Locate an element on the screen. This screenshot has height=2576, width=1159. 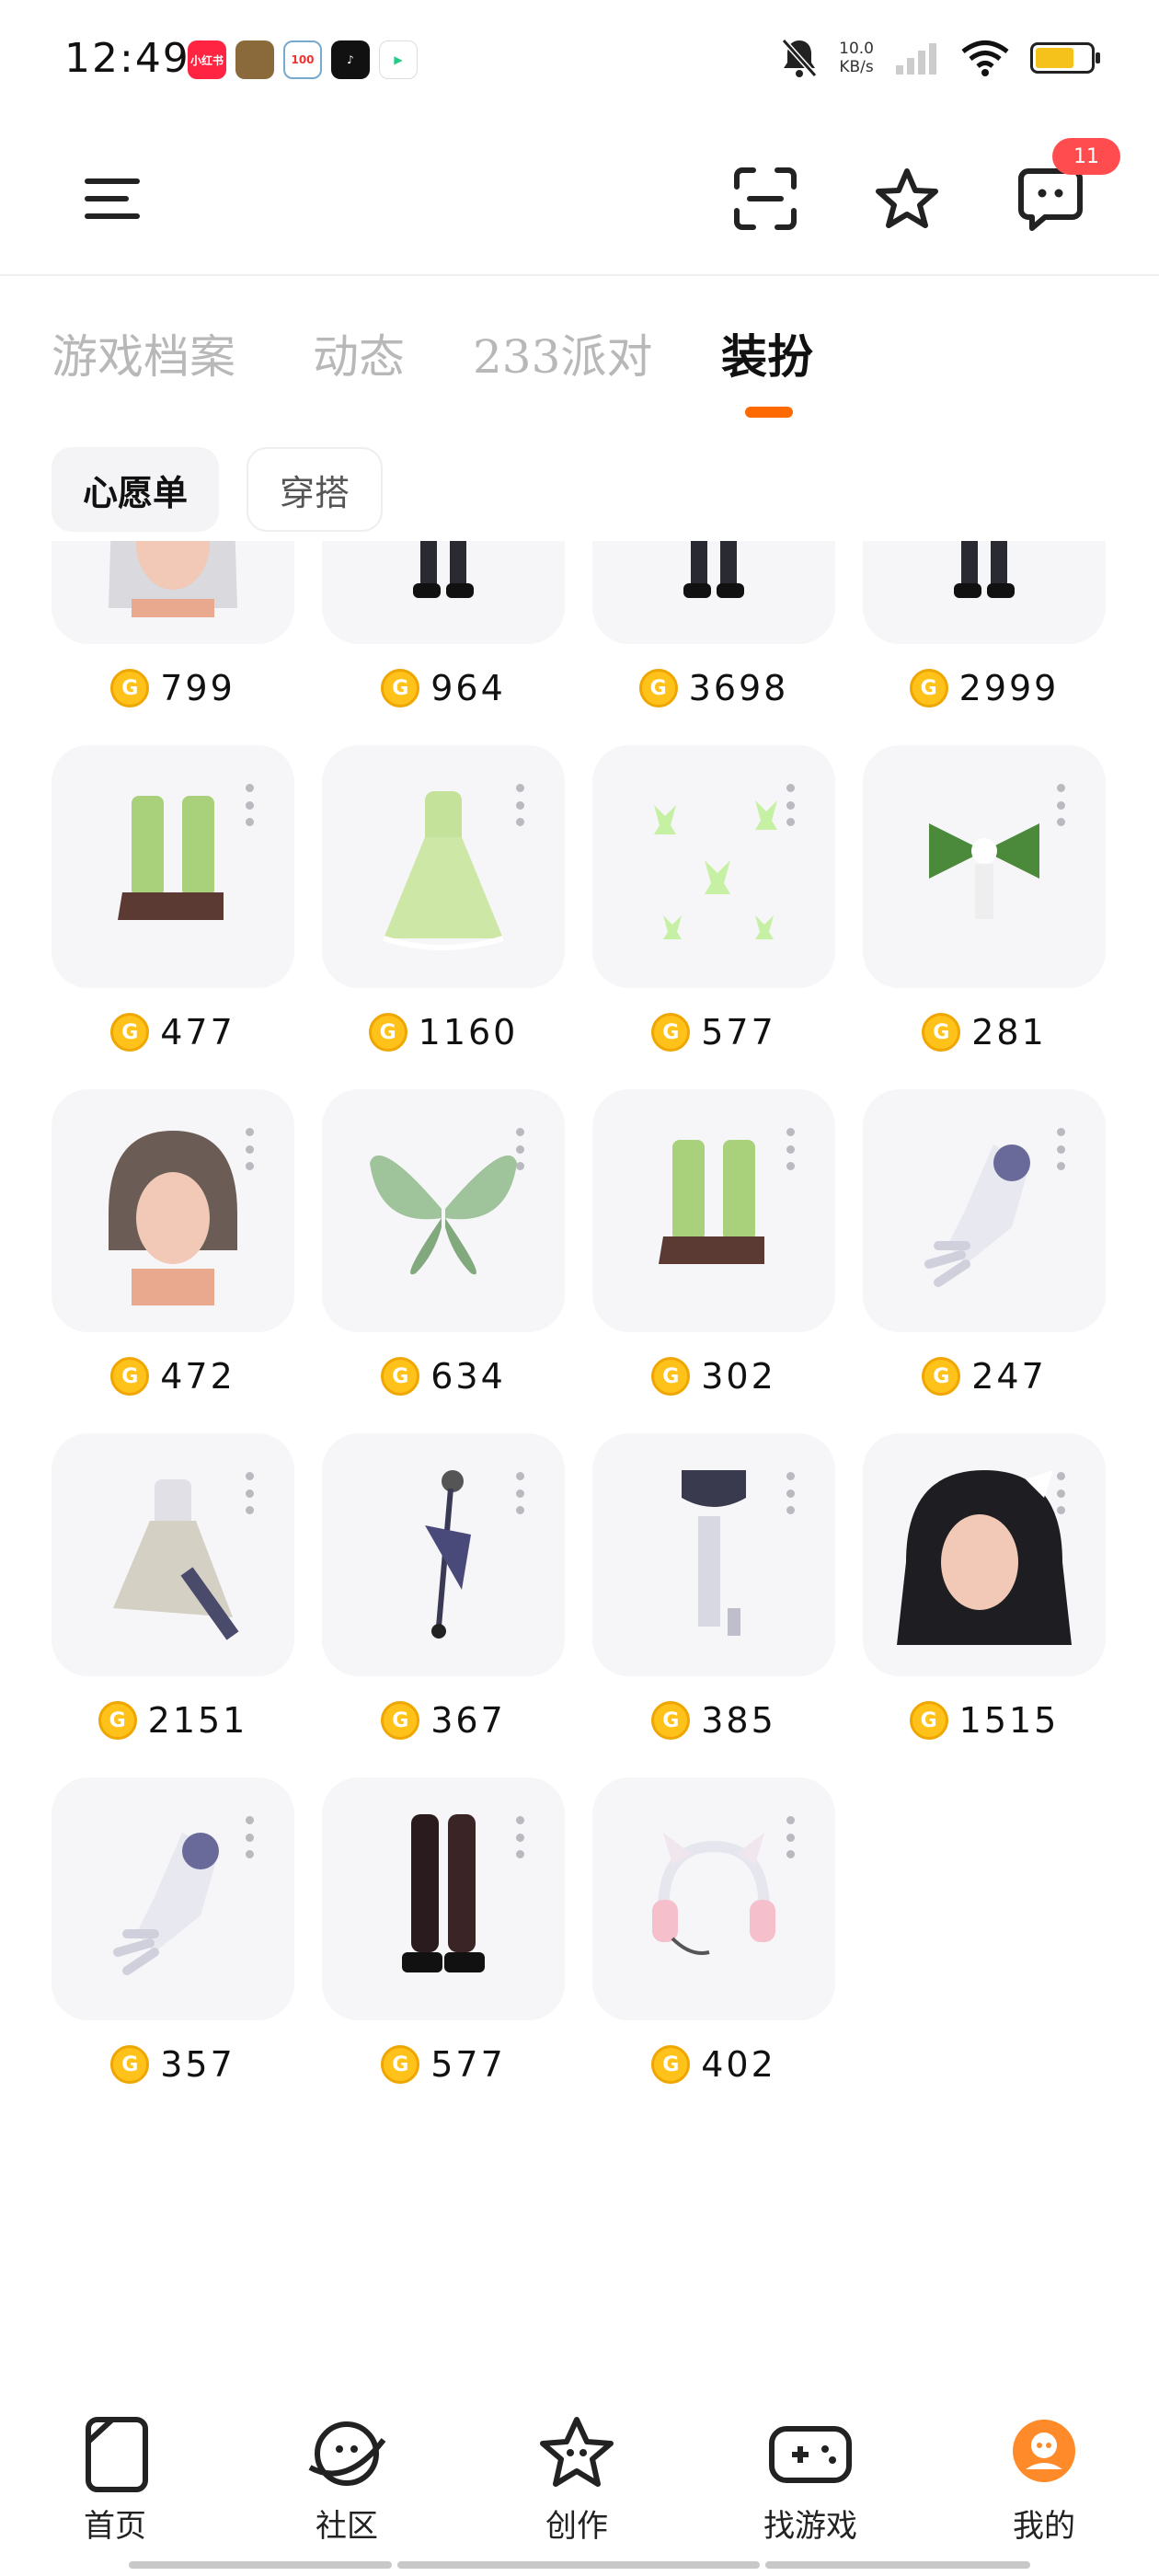
battery-icon is located at coordinates (1065, 58).